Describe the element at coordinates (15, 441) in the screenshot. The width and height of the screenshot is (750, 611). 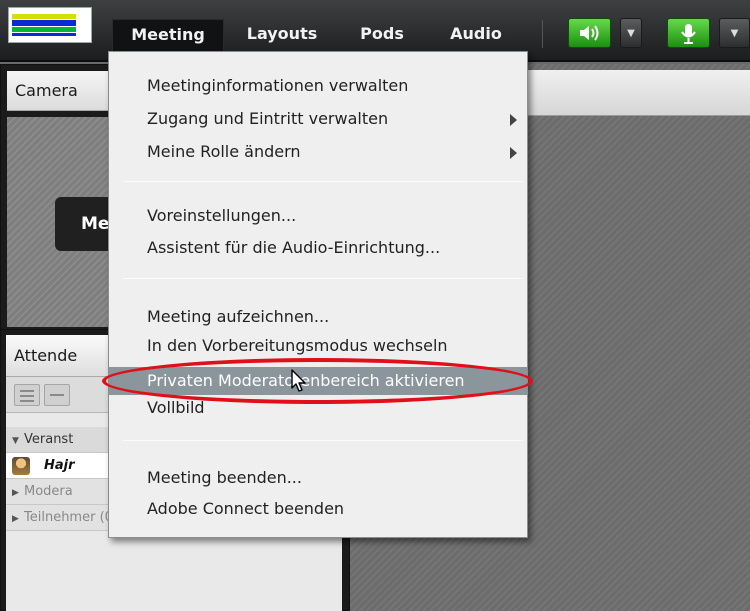
I see `expand-triangle-icon: ▼` at that location.